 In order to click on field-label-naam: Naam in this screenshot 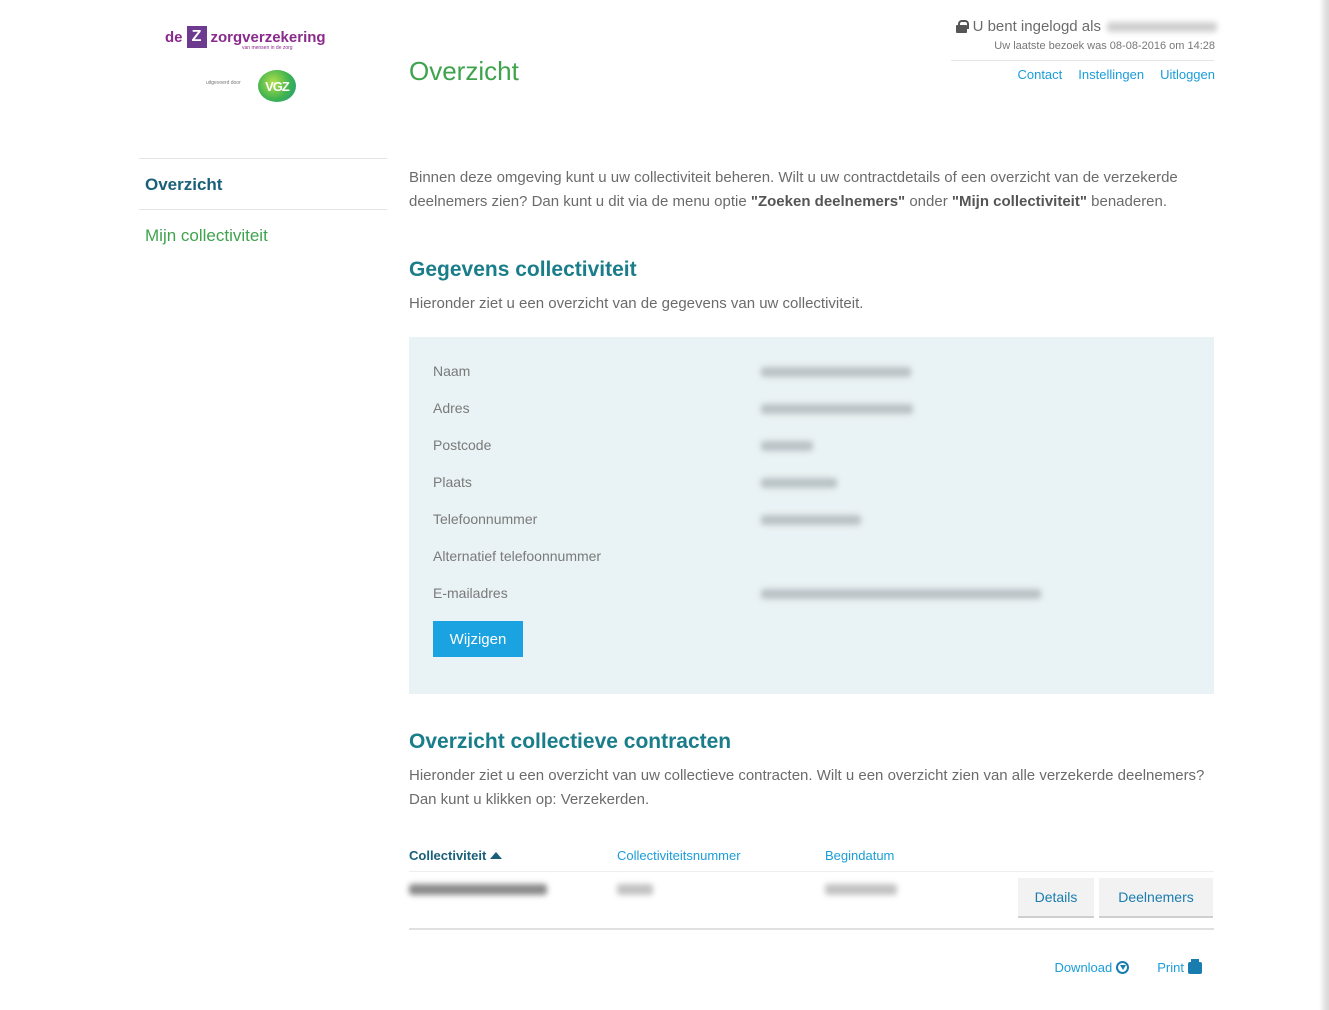, I will do `click(452, 371)`.